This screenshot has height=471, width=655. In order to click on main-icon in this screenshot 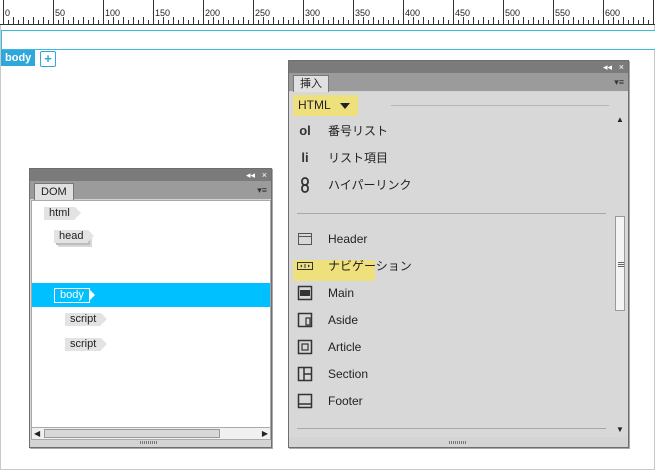, I will do `click(305, 293)`.